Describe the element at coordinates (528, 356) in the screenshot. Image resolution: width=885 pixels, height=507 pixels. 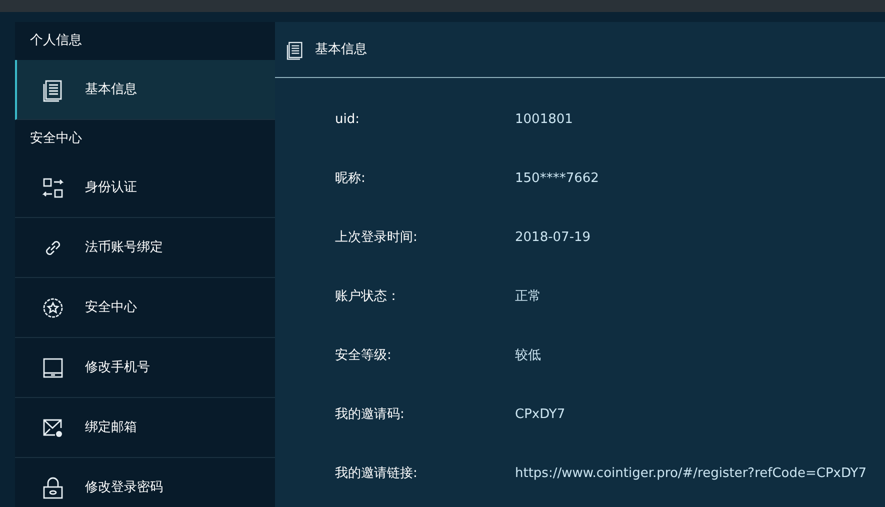
I see `field-value: 较低` at that location.